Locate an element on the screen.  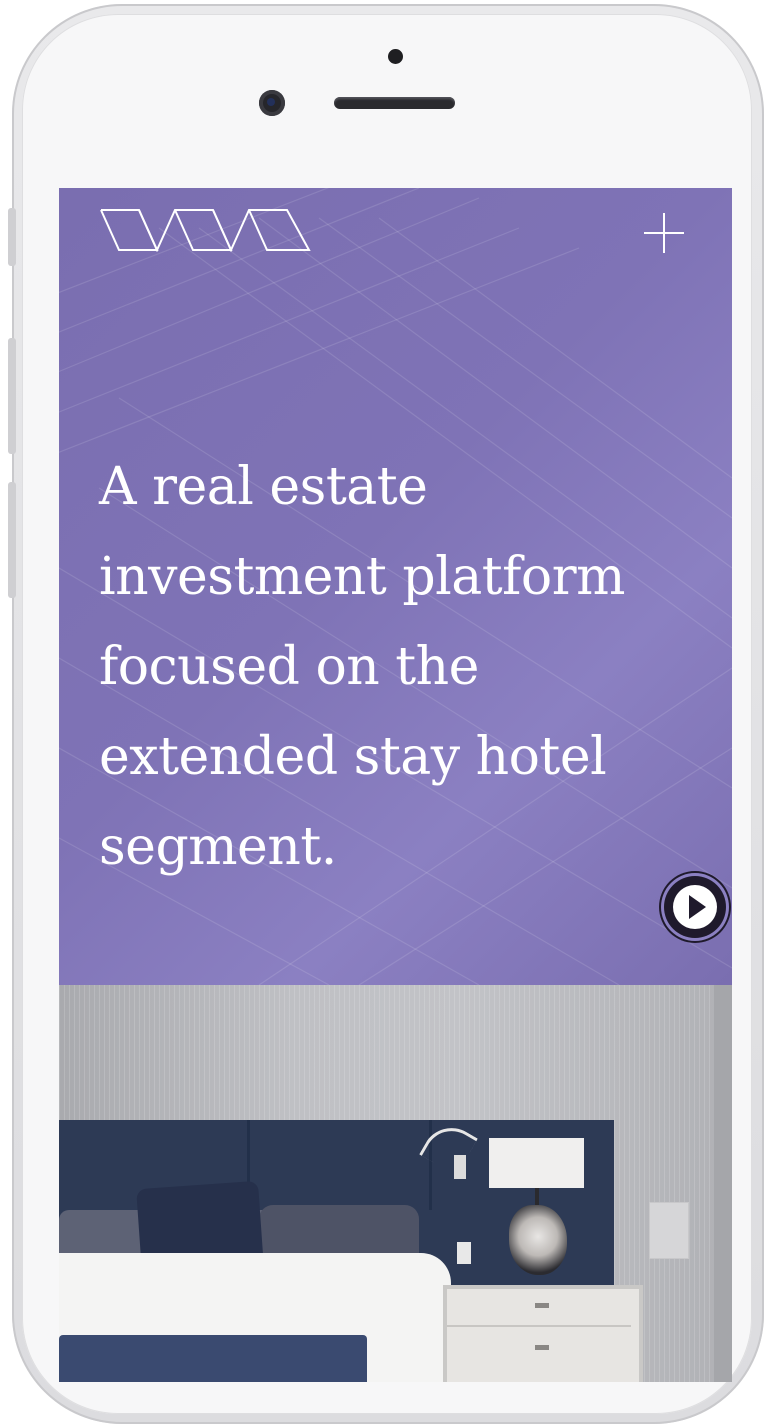
volume-down-button is located at coordinates (12, 540).